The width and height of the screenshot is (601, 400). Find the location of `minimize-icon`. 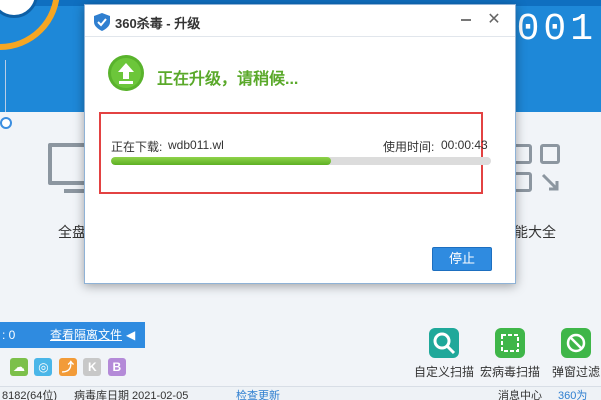

minimize-icon is located at coordinates (466, 20).